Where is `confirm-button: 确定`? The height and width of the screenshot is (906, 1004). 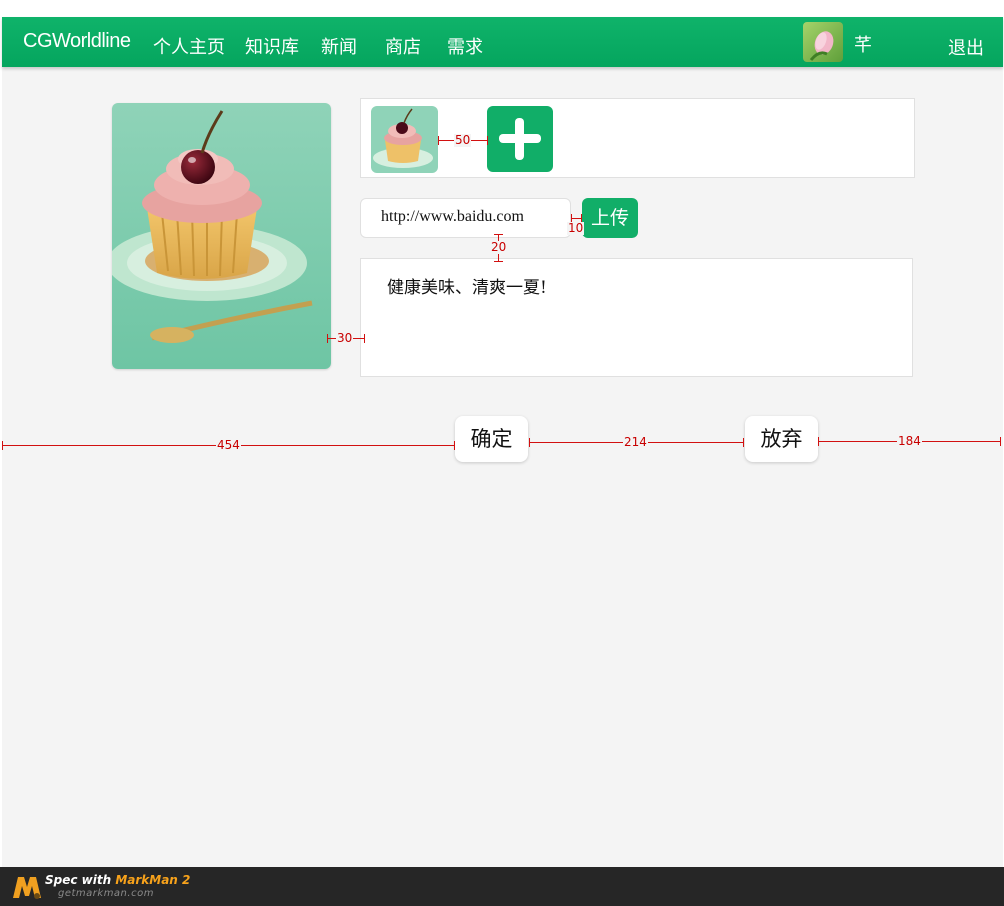
confirm-button: 确定 is located at coordinates (491, 439).